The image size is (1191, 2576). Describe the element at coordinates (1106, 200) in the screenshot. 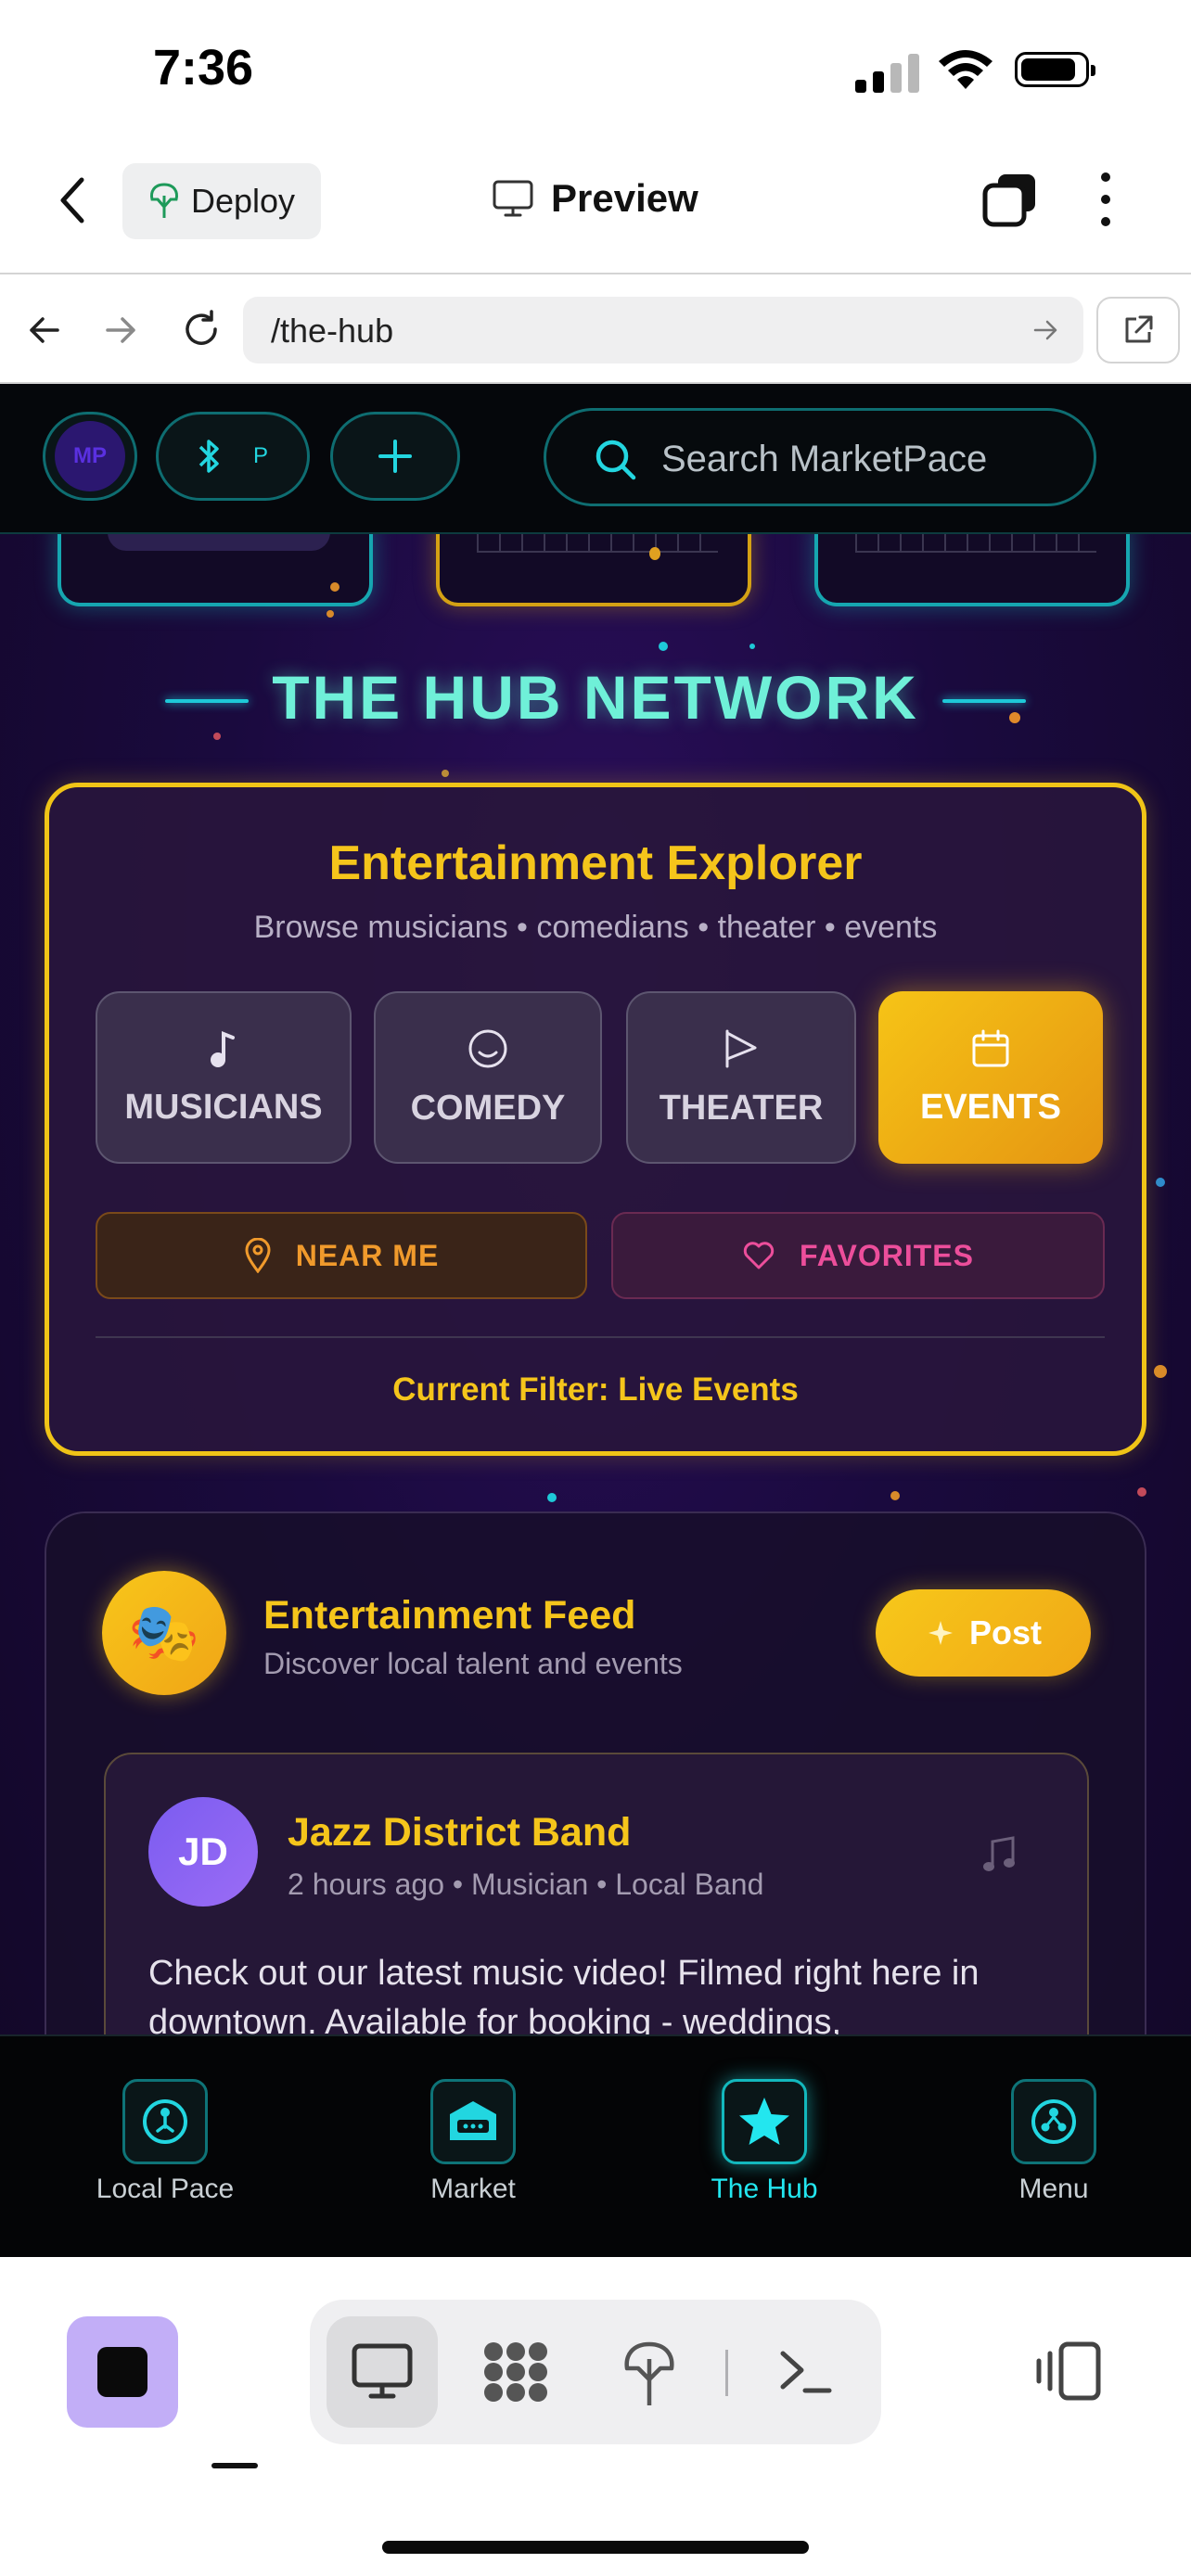

I see `more-options-icon` at that location.